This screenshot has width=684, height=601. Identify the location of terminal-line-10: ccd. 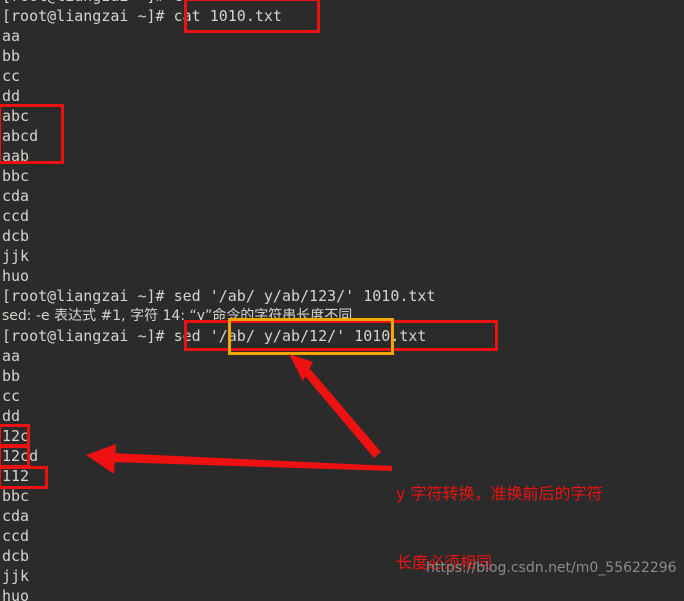
(16, 216).